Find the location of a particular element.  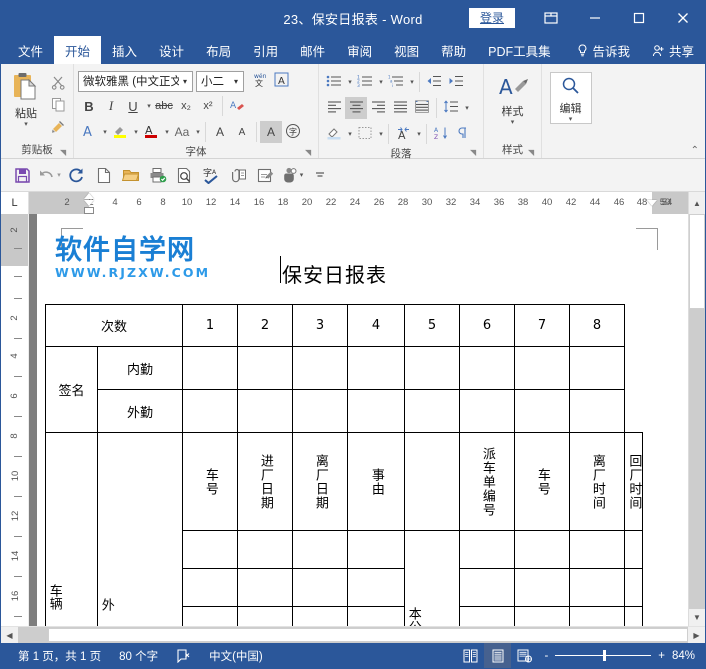

editing-dropdown-icon: ▾ is located at coordinates (571, 119).